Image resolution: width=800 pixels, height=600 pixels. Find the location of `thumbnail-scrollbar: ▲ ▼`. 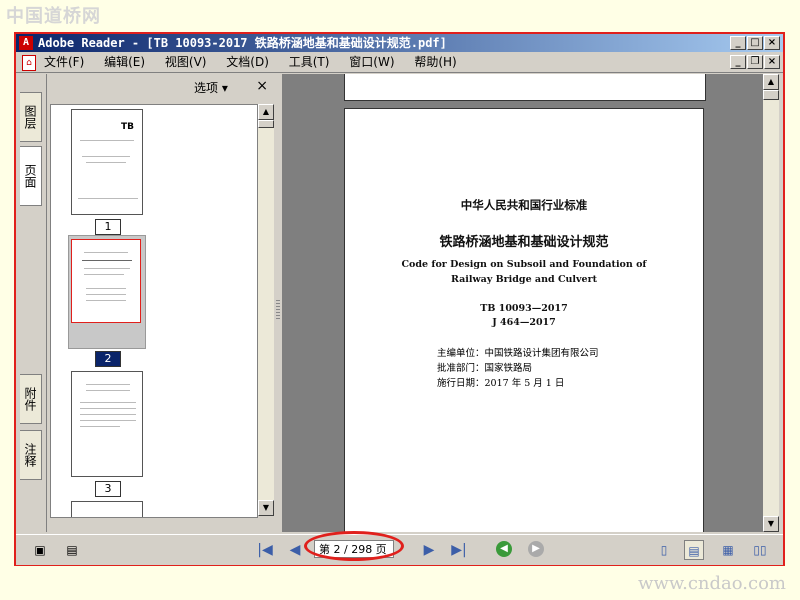

thumbnail-scrollbar: ▲ ▼ is located at coordinates (266, 310).